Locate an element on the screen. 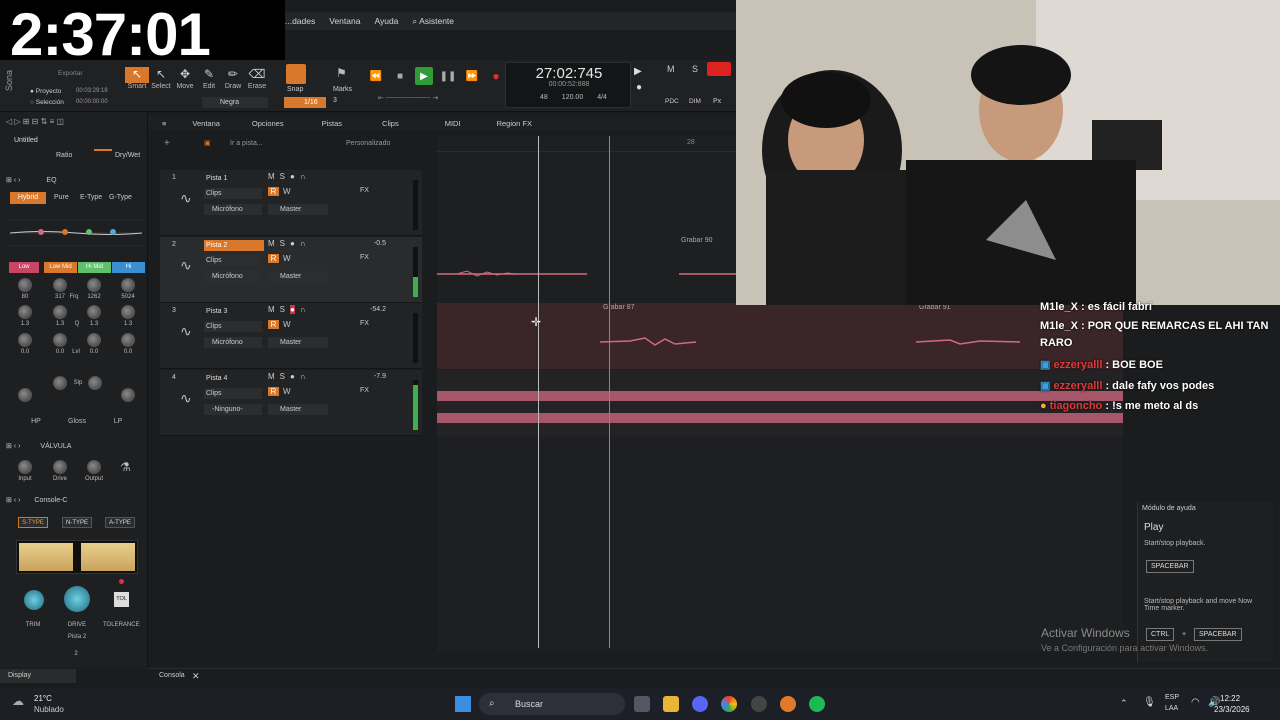 This screenshot has height=720, width=1280. eq-band-hi: Hi is located at coordinates (128, 267).